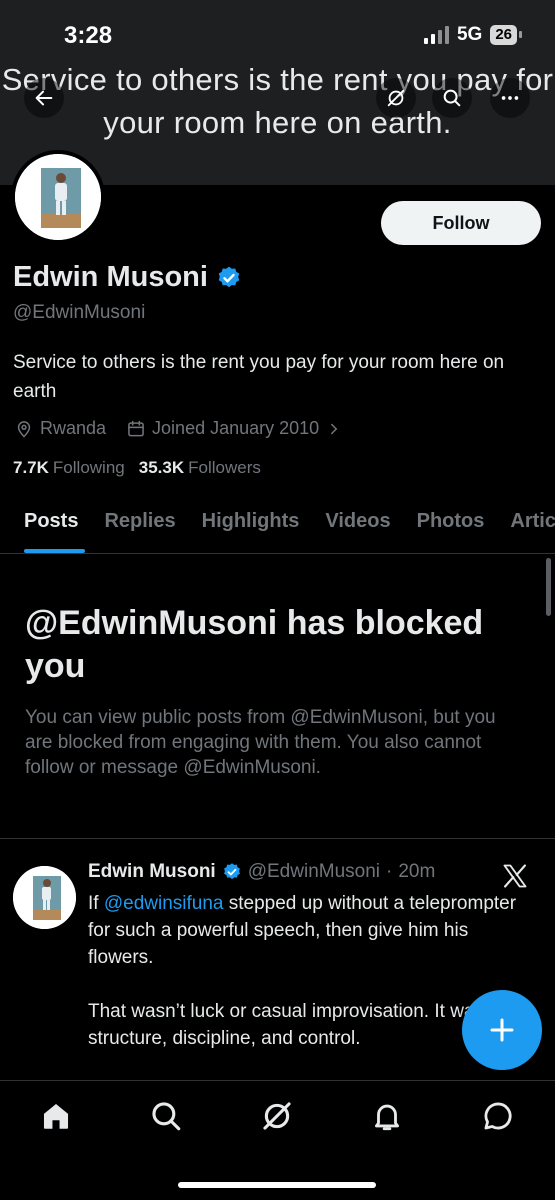 Image resolution: width=555 pixels, height=1200 pixels. I want to click on tab-articles: Articles, so click(526, 526).